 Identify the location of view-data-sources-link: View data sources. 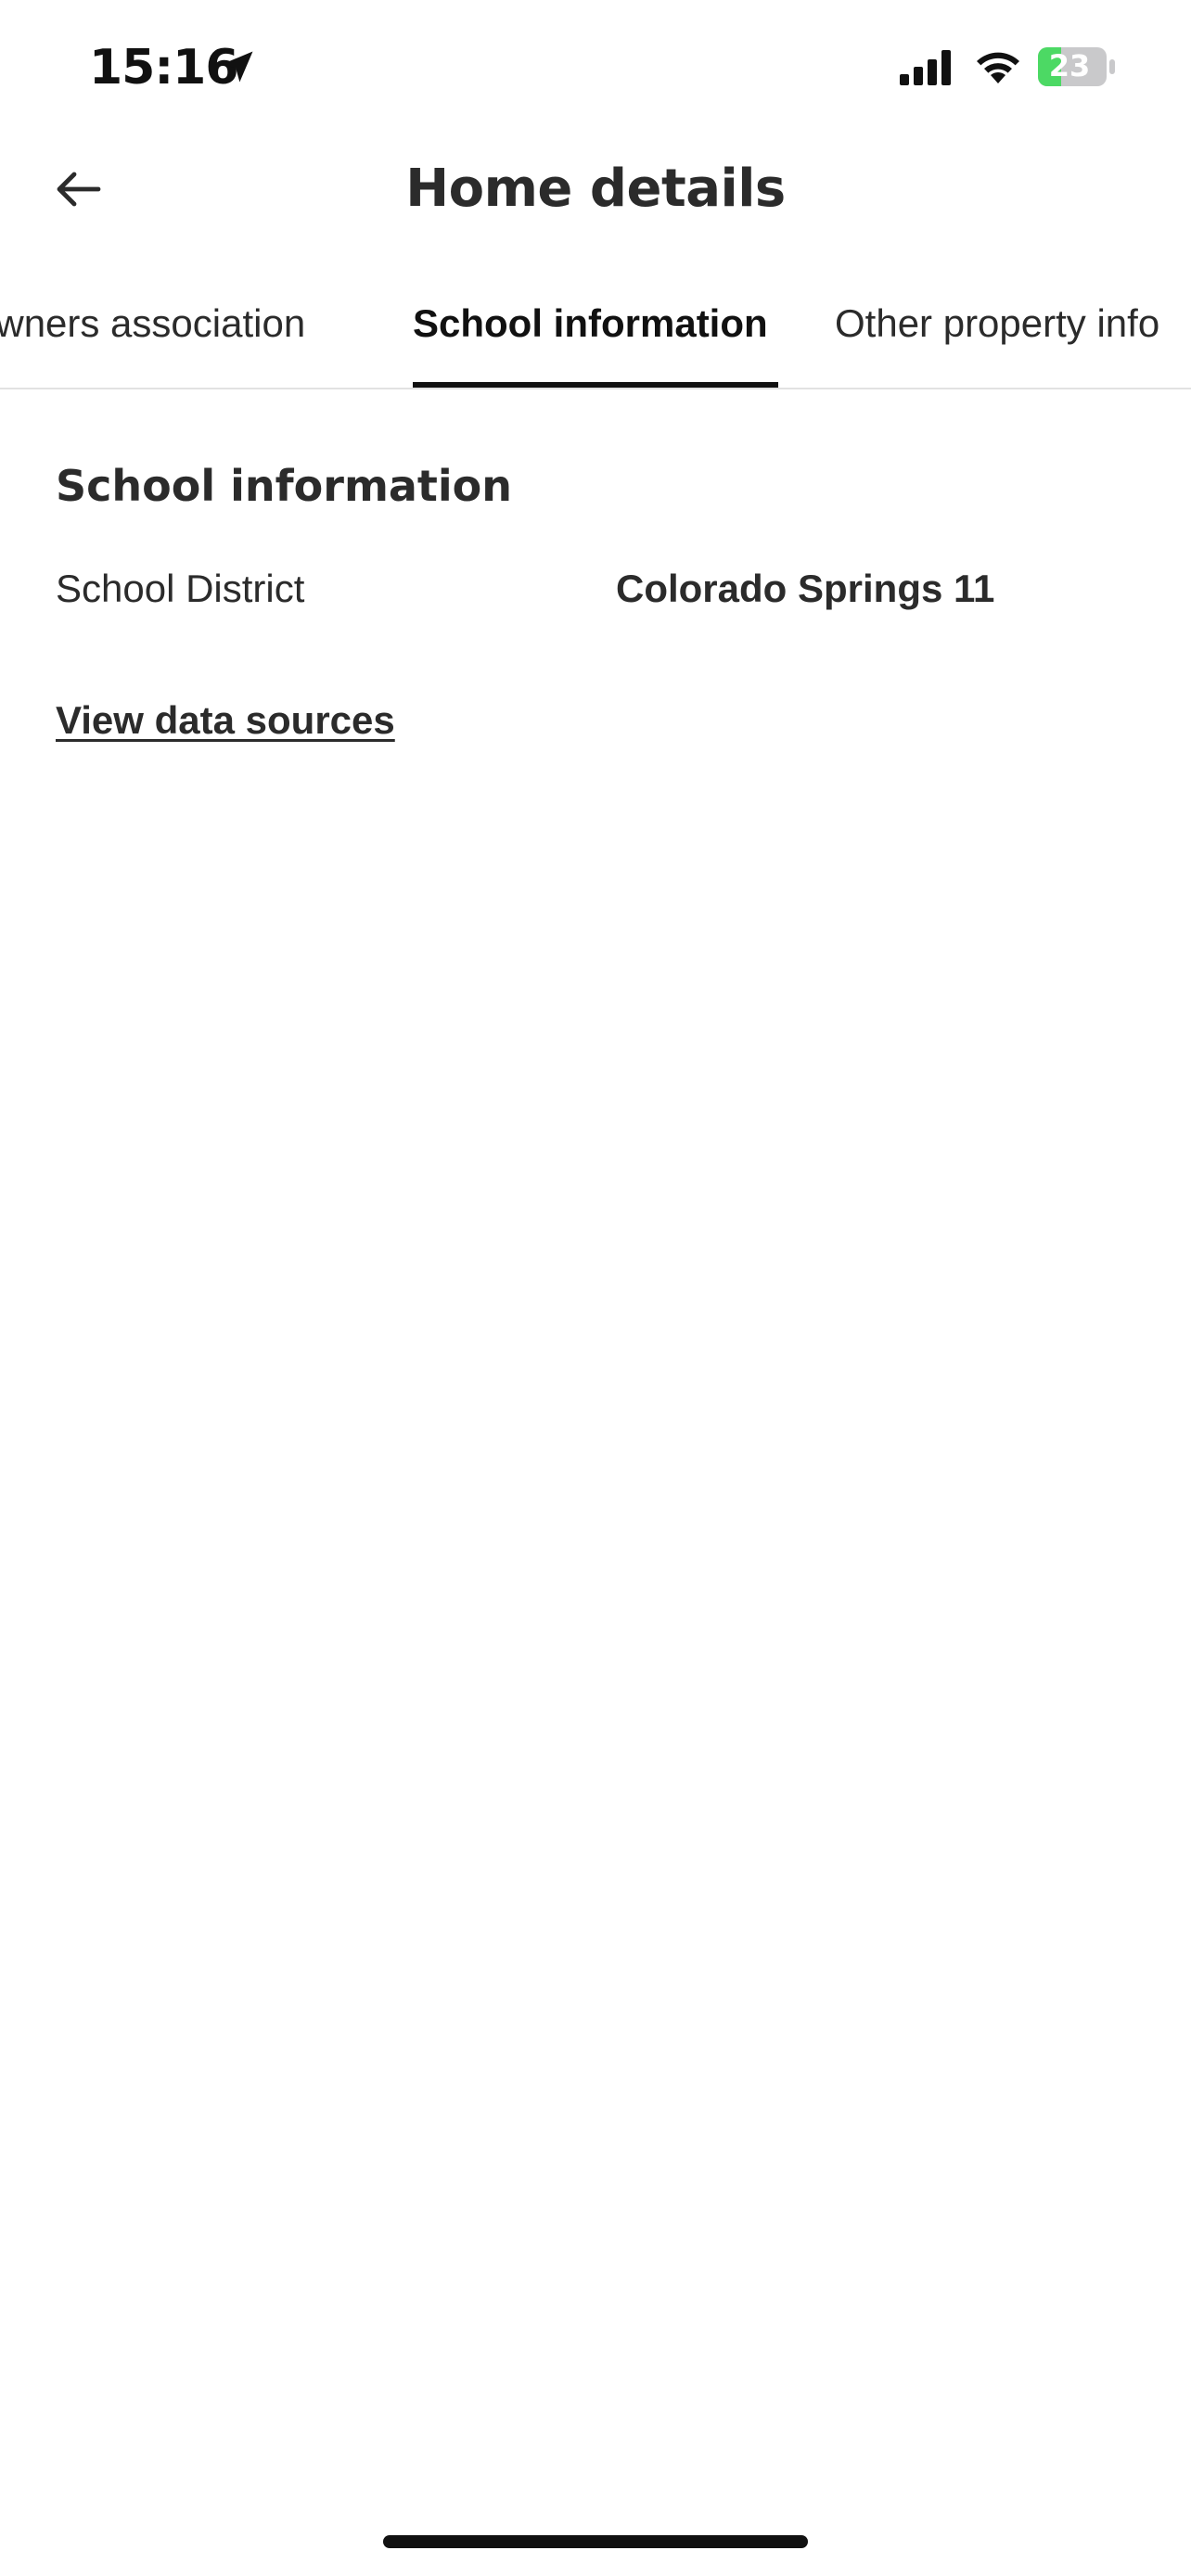
(225, 720).